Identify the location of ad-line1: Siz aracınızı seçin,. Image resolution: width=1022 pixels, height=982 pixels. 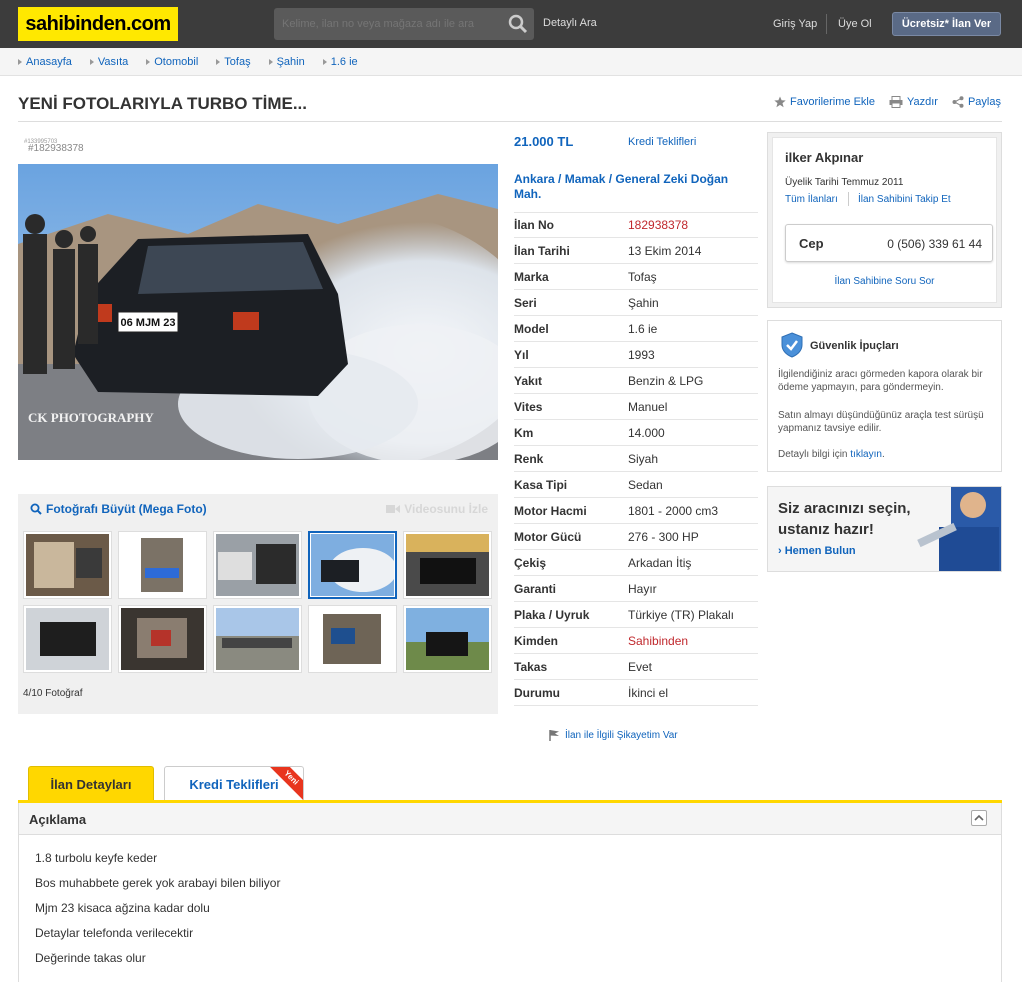
(844, 508).